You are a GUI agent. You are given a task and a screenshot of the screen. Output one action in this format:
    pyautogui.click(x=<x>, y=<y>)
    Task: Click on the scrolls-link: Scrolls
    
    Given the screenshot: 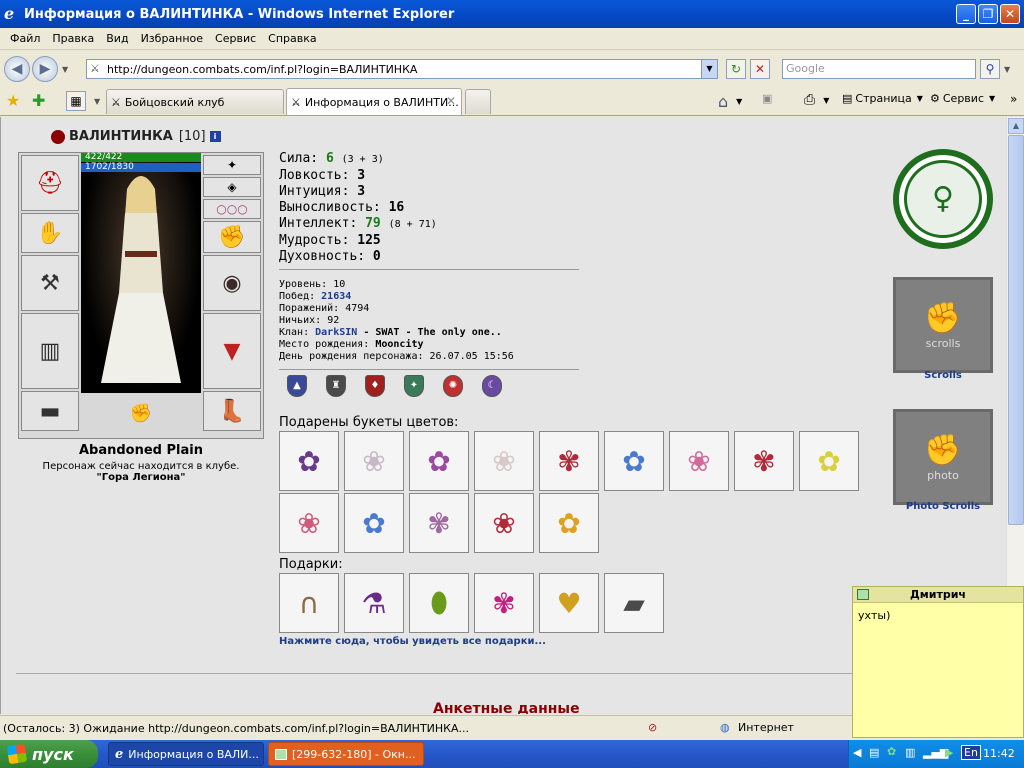 What is the action you would take?
    pyautogui.click(x=943, y=375)
    